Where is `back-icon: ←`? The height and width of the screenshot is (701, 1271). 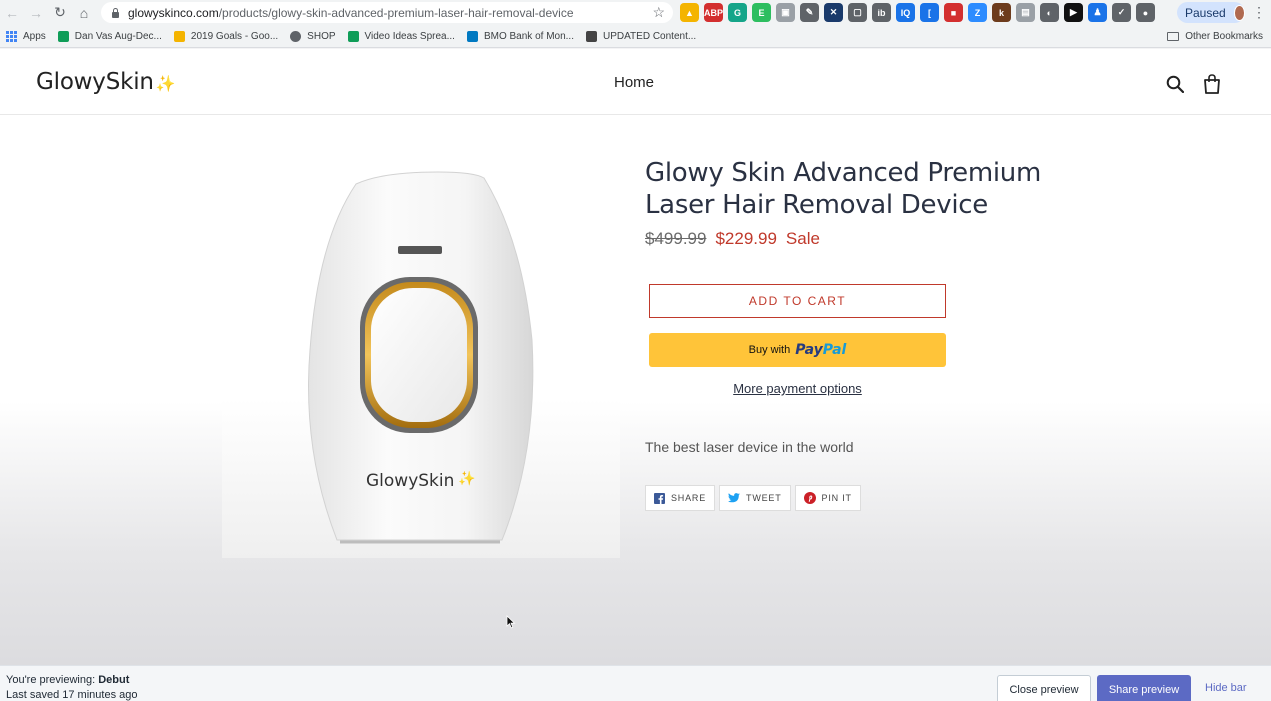 back-icon: ← is located at coordinates (12, 12).